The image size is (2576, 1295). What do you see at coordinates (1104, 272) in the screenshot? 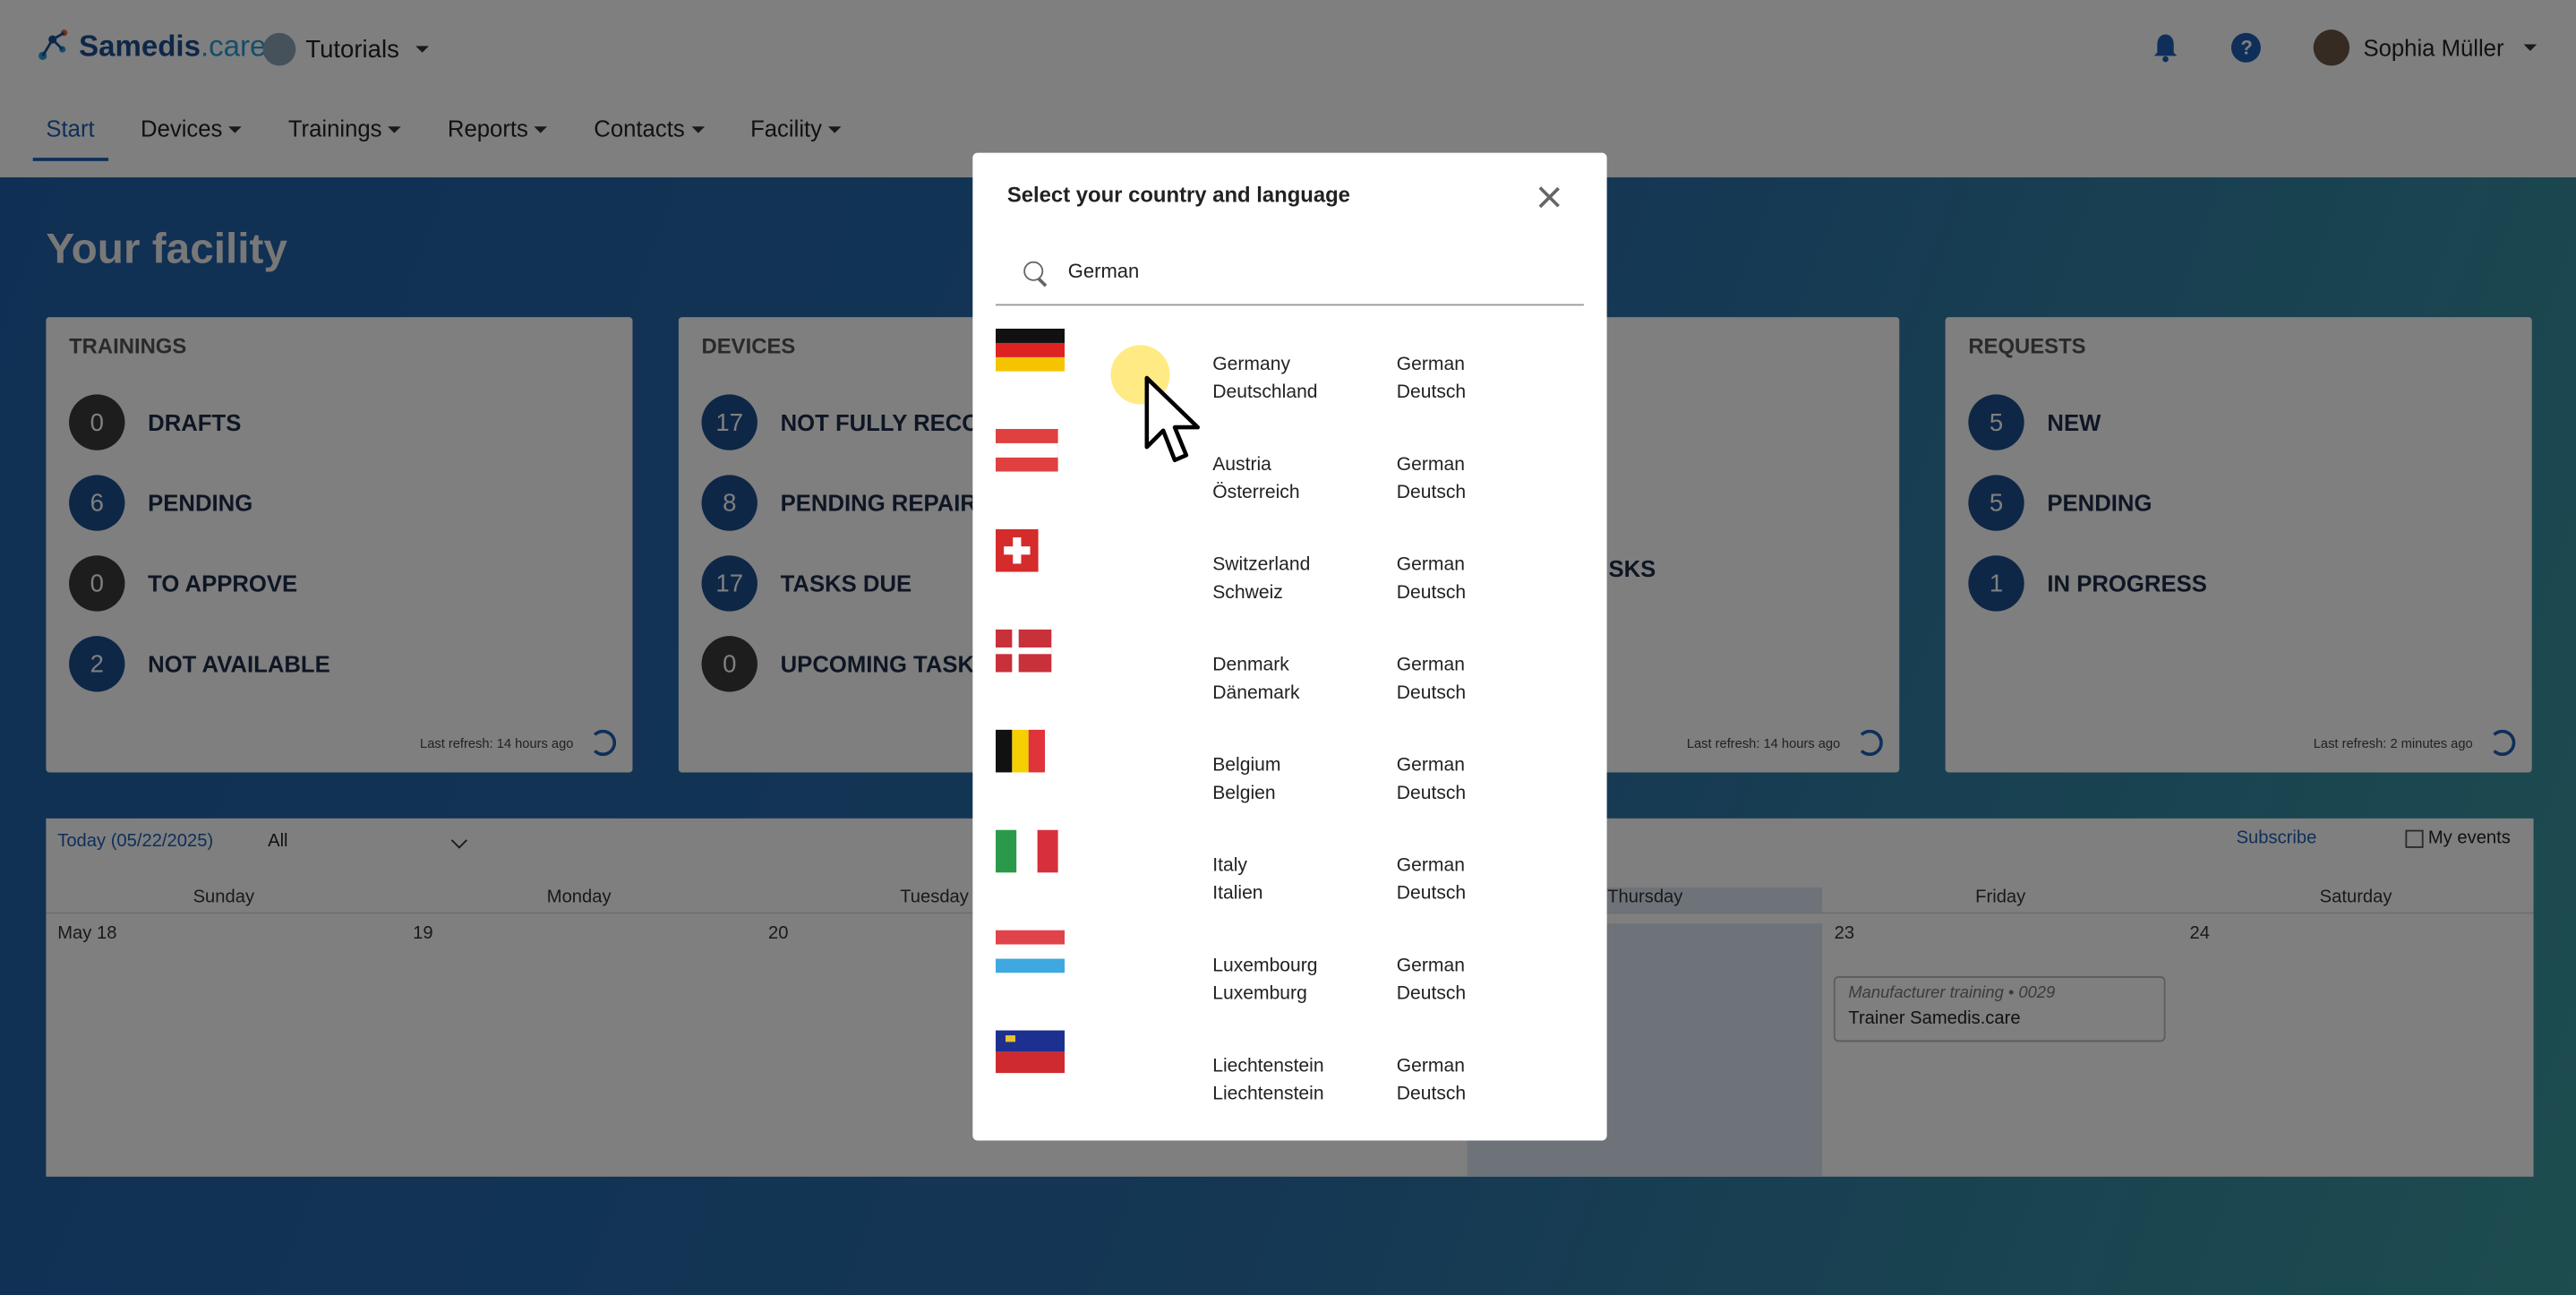
I see `search-input: German` at bounding box center [1104, 272].